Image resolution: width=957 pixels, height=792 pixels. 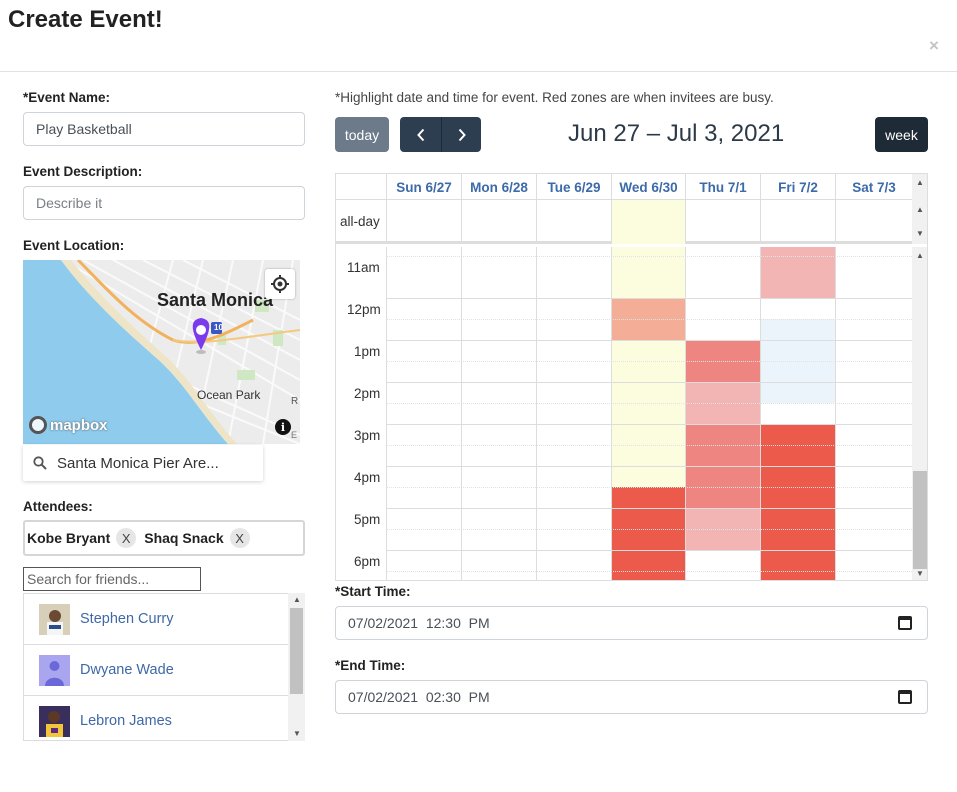 I want to click on day-header: Tue 6/29, so click(x=573, y=187).